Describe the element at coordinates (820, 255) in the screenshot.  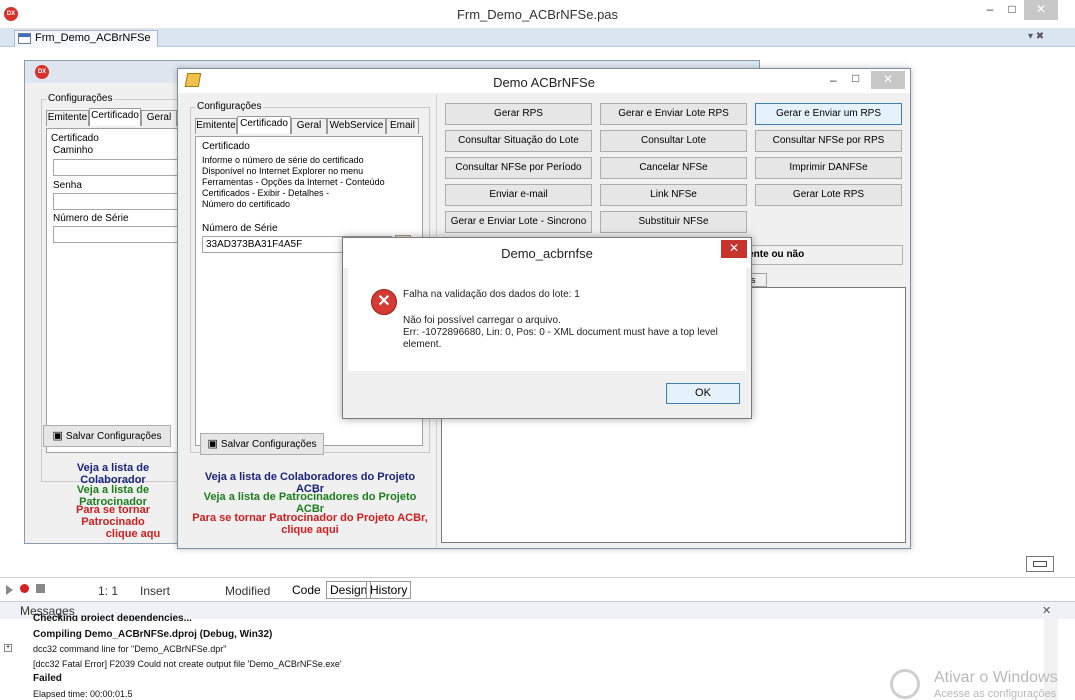
I see `ambiente-checkbox-label: nente ou não` at that location.